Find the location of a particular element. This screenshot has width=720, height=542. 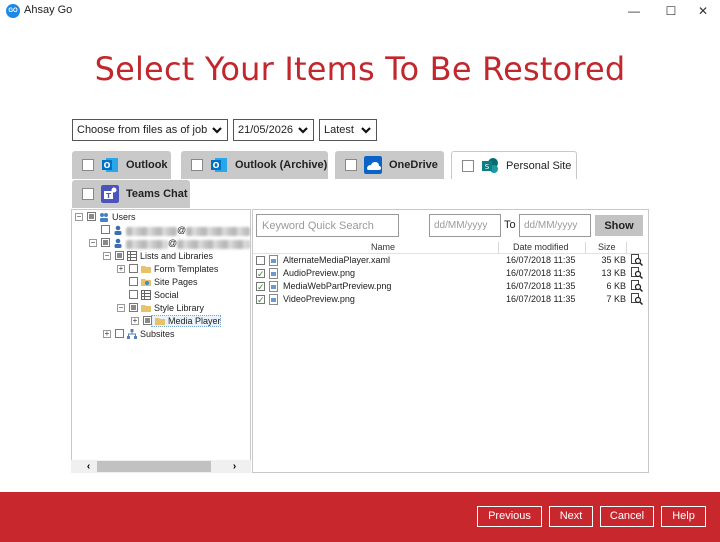

from-date-input is located at coordinates (465, 225).